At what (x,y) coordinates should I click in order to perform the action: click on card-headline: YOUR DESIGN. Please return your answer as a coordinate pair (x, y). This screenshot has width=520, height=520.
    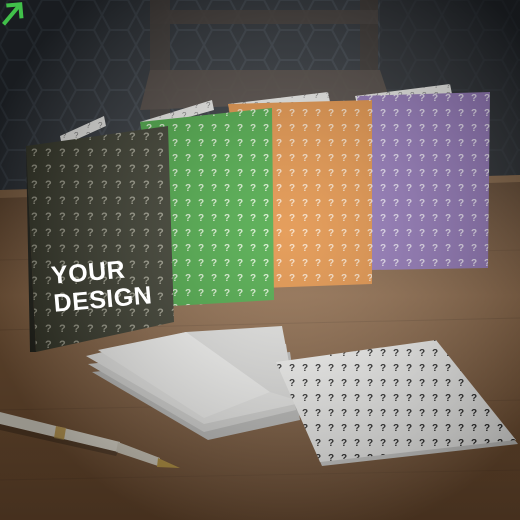
    Looking at the image, I should click on (112, 285).